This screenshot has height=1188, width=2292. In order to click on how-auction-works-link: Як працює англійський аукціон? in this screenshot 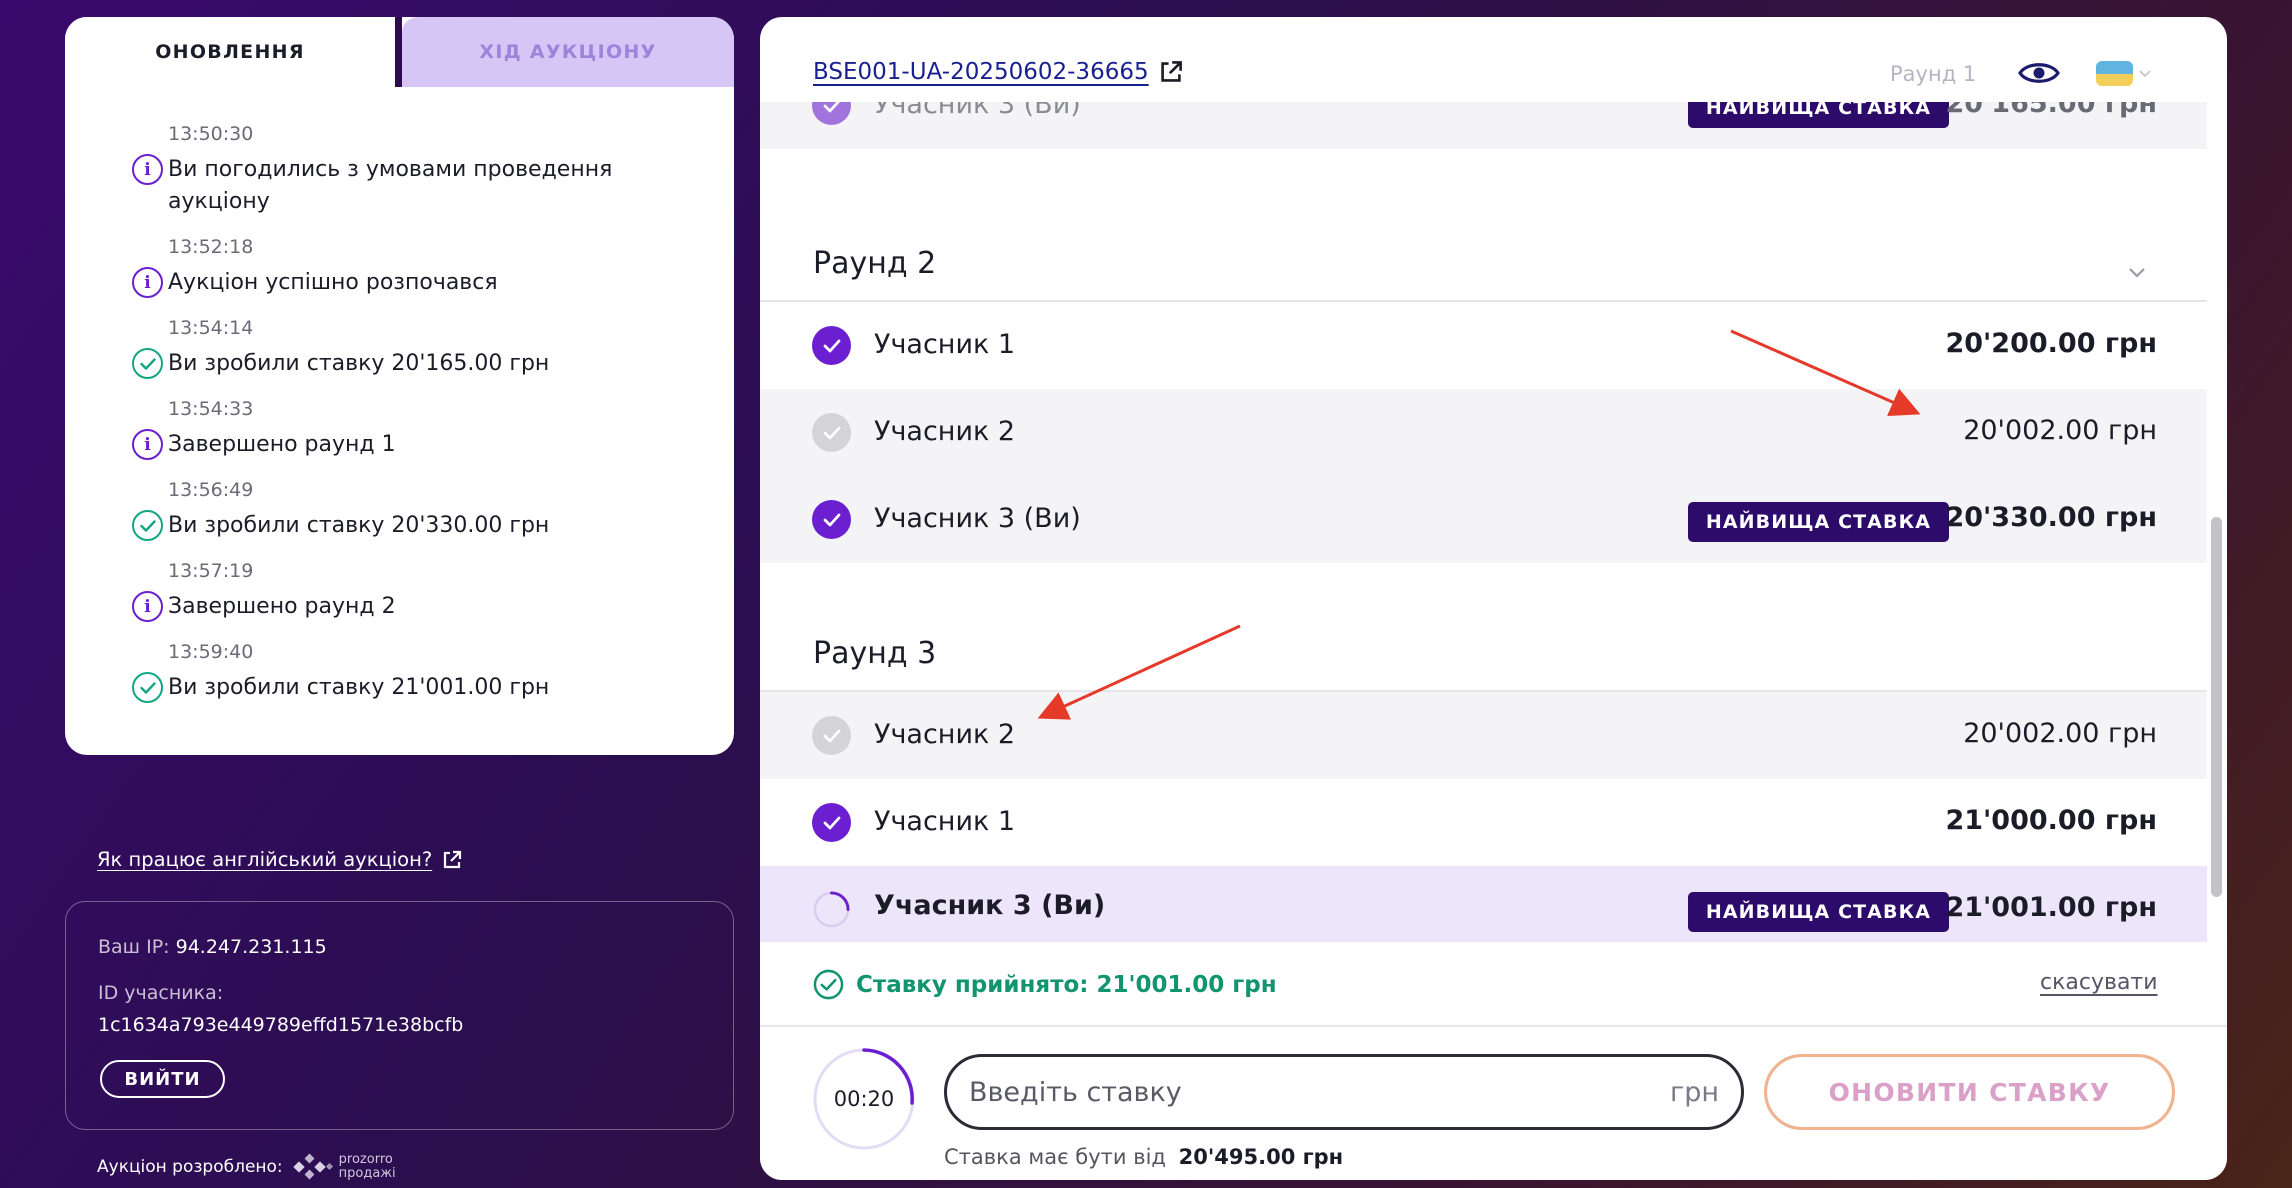, I will do `click(279, 859)`.